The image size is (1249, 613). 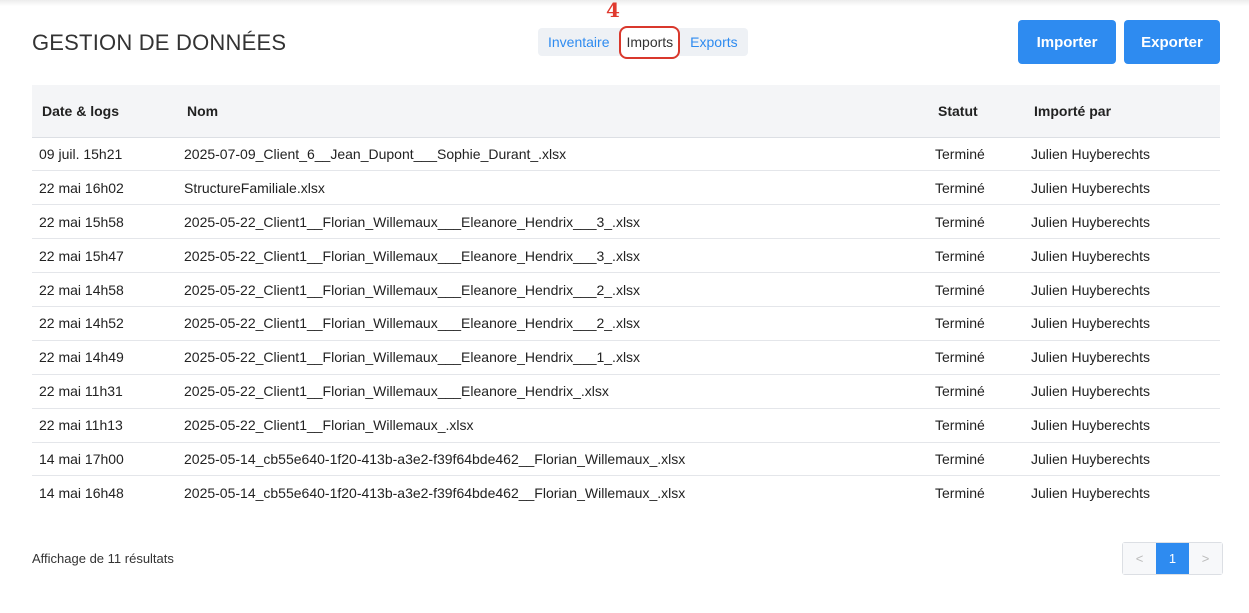 What do you see at coordinates (104, 256) in the screenshot?
I see `cell-date: 22 mai 15h47` at bounding box center [104, 256].